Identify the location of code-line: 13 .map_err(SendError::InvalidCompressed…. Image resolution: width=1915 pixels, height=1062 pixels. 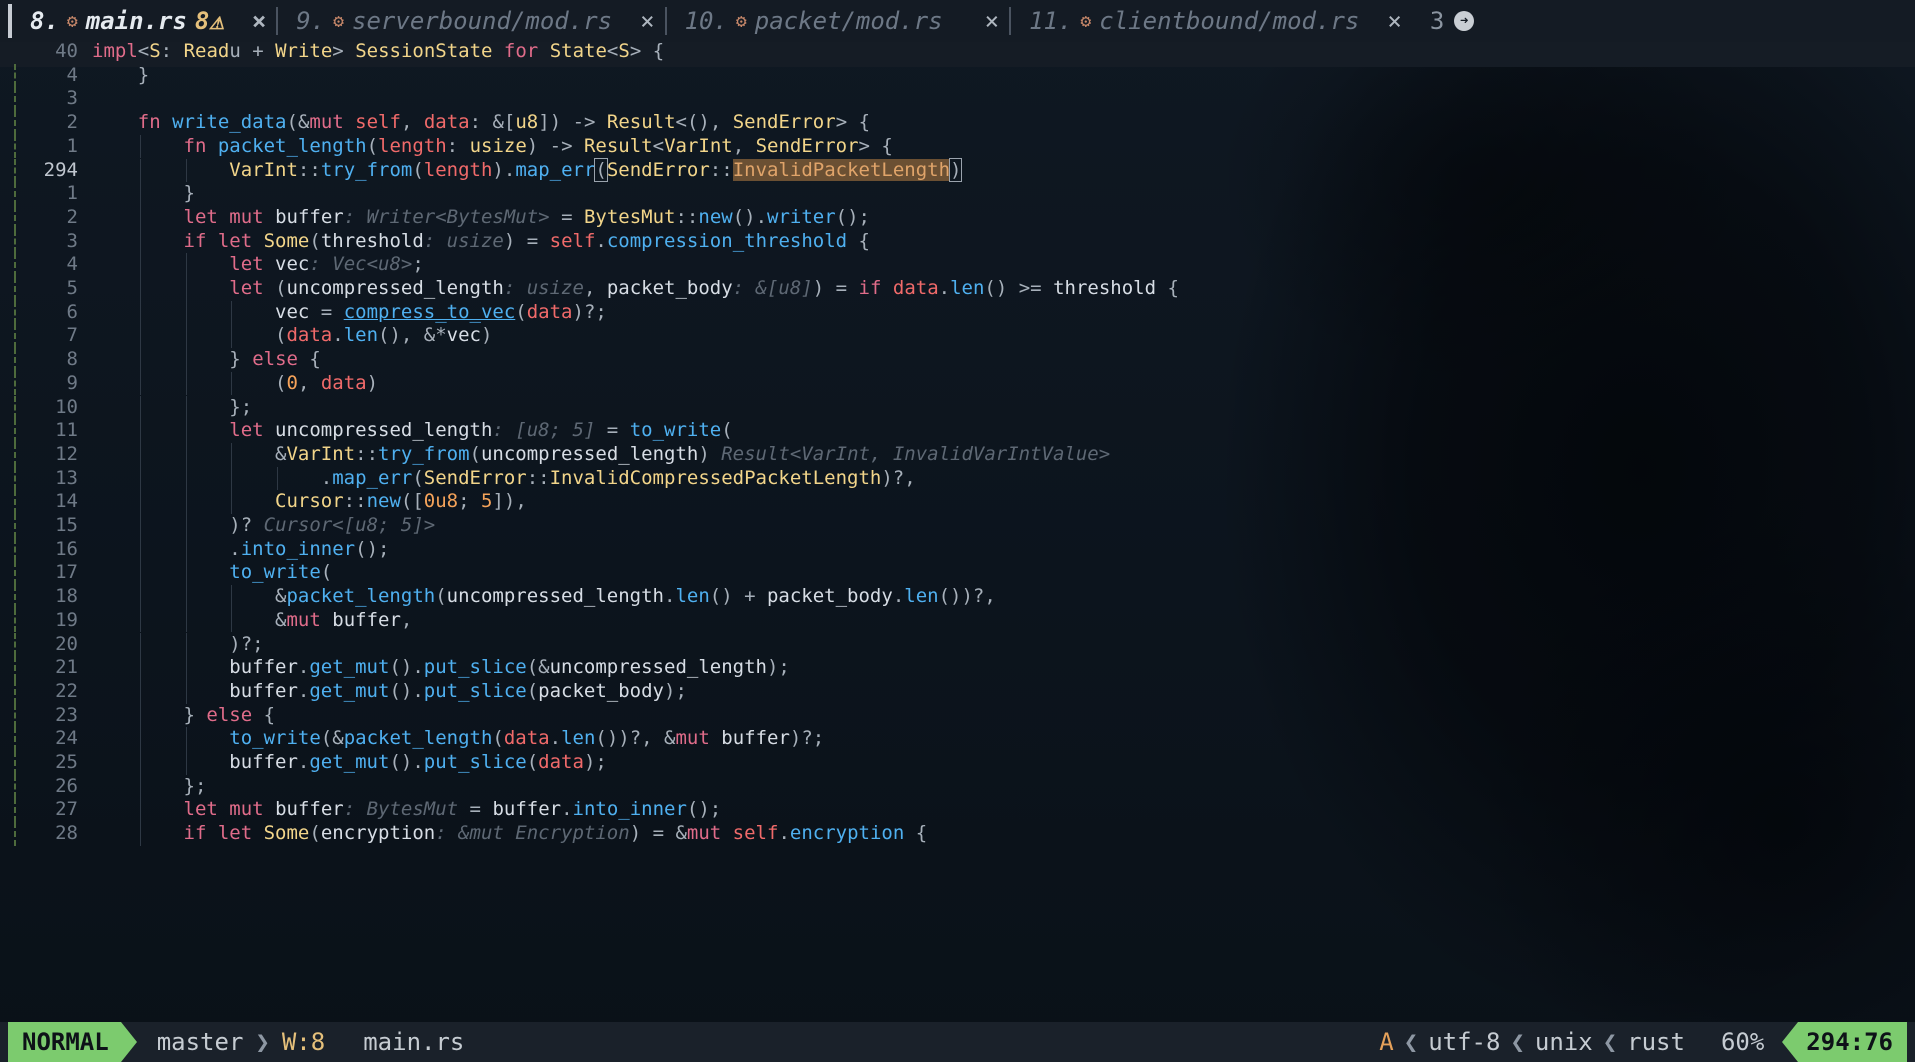
(957, 478).